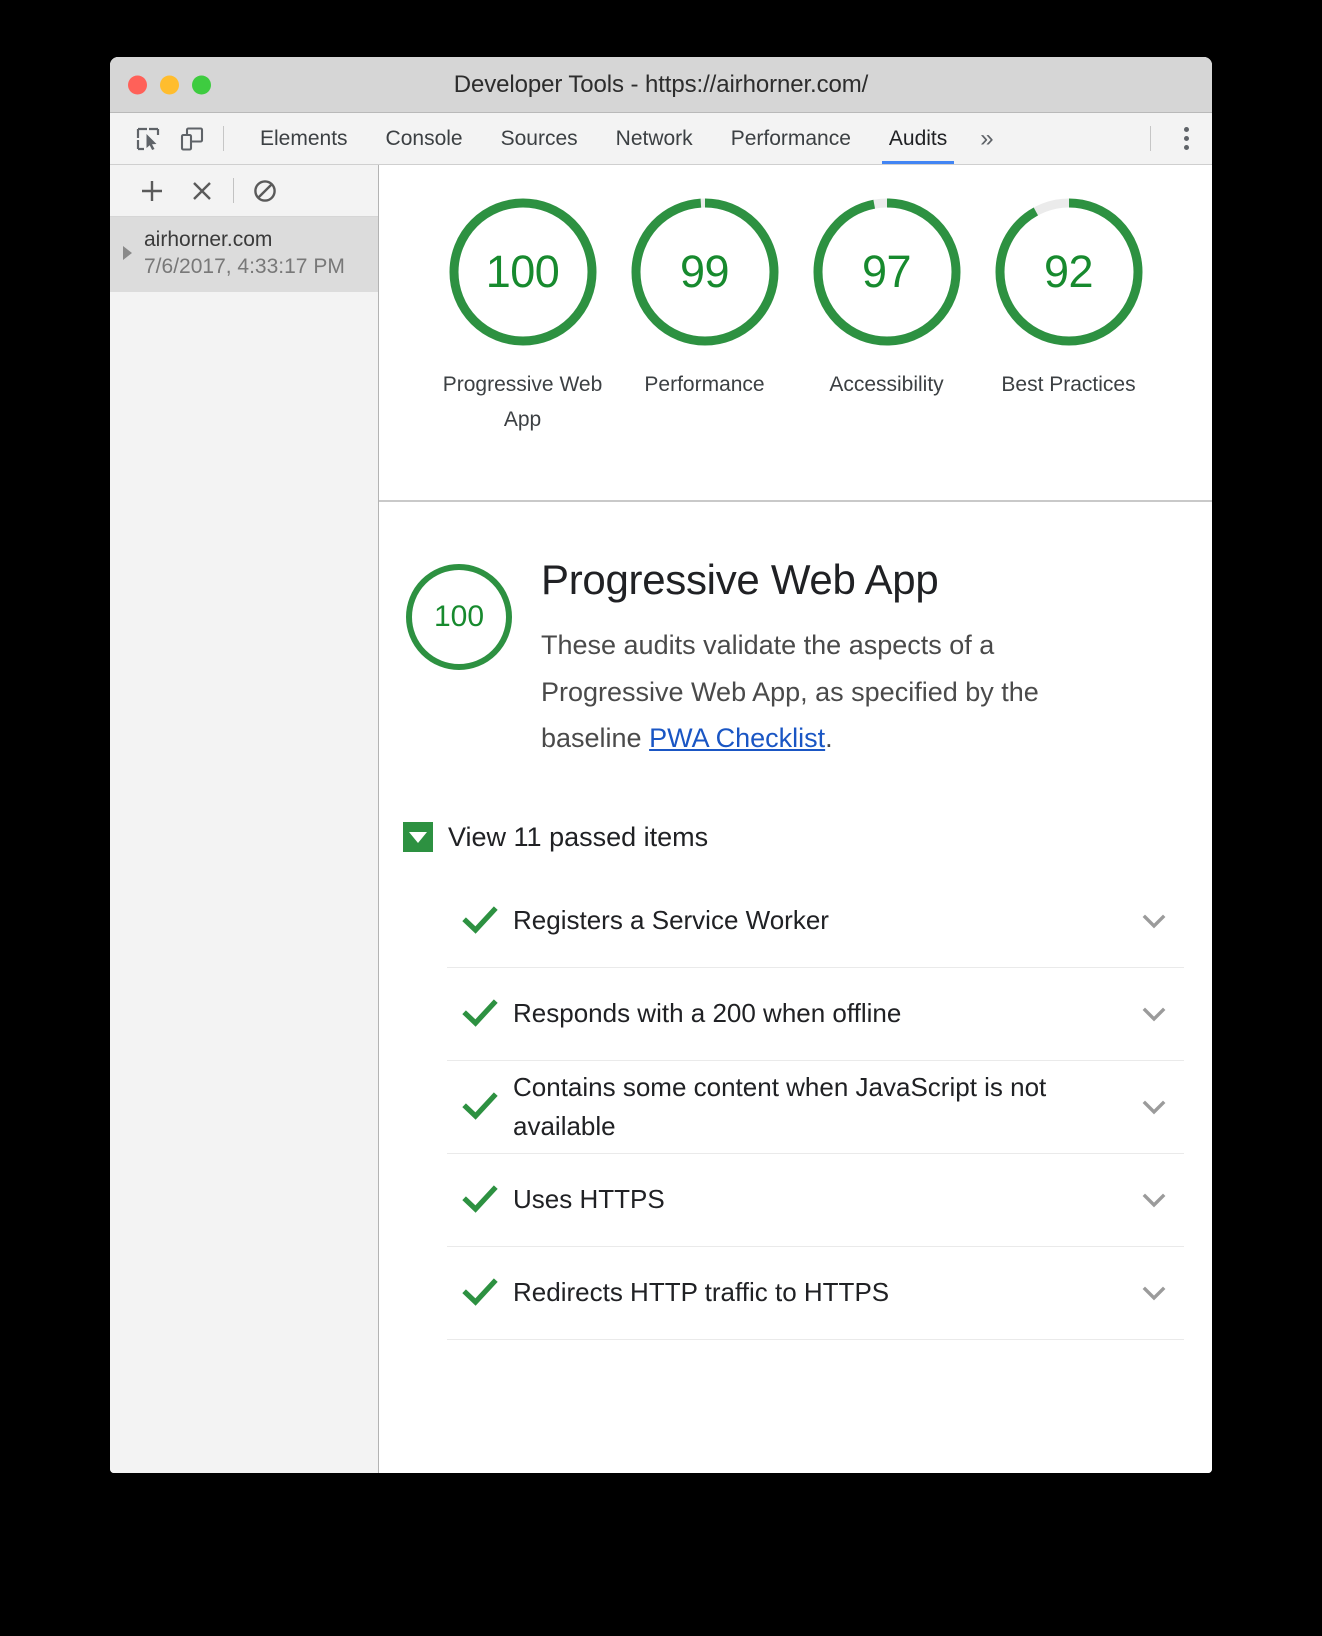 Image resolution: width=1322 pixels, height=1636 pixels. I want to click on device-toolbar-icon, so click(192, 138).